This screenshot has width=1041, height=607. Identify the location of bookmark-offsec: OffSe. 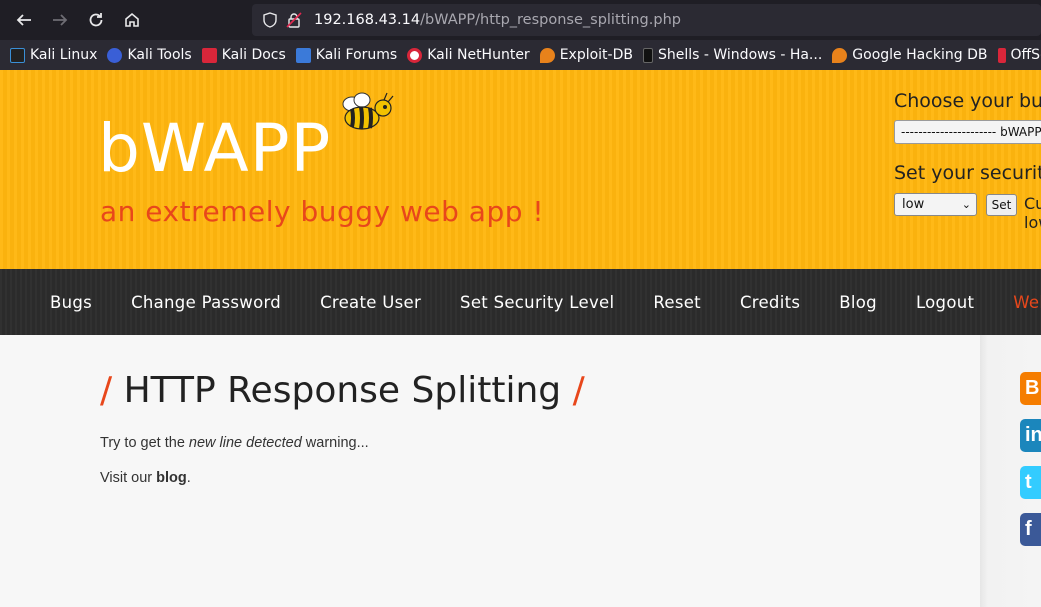
(1019, 55).